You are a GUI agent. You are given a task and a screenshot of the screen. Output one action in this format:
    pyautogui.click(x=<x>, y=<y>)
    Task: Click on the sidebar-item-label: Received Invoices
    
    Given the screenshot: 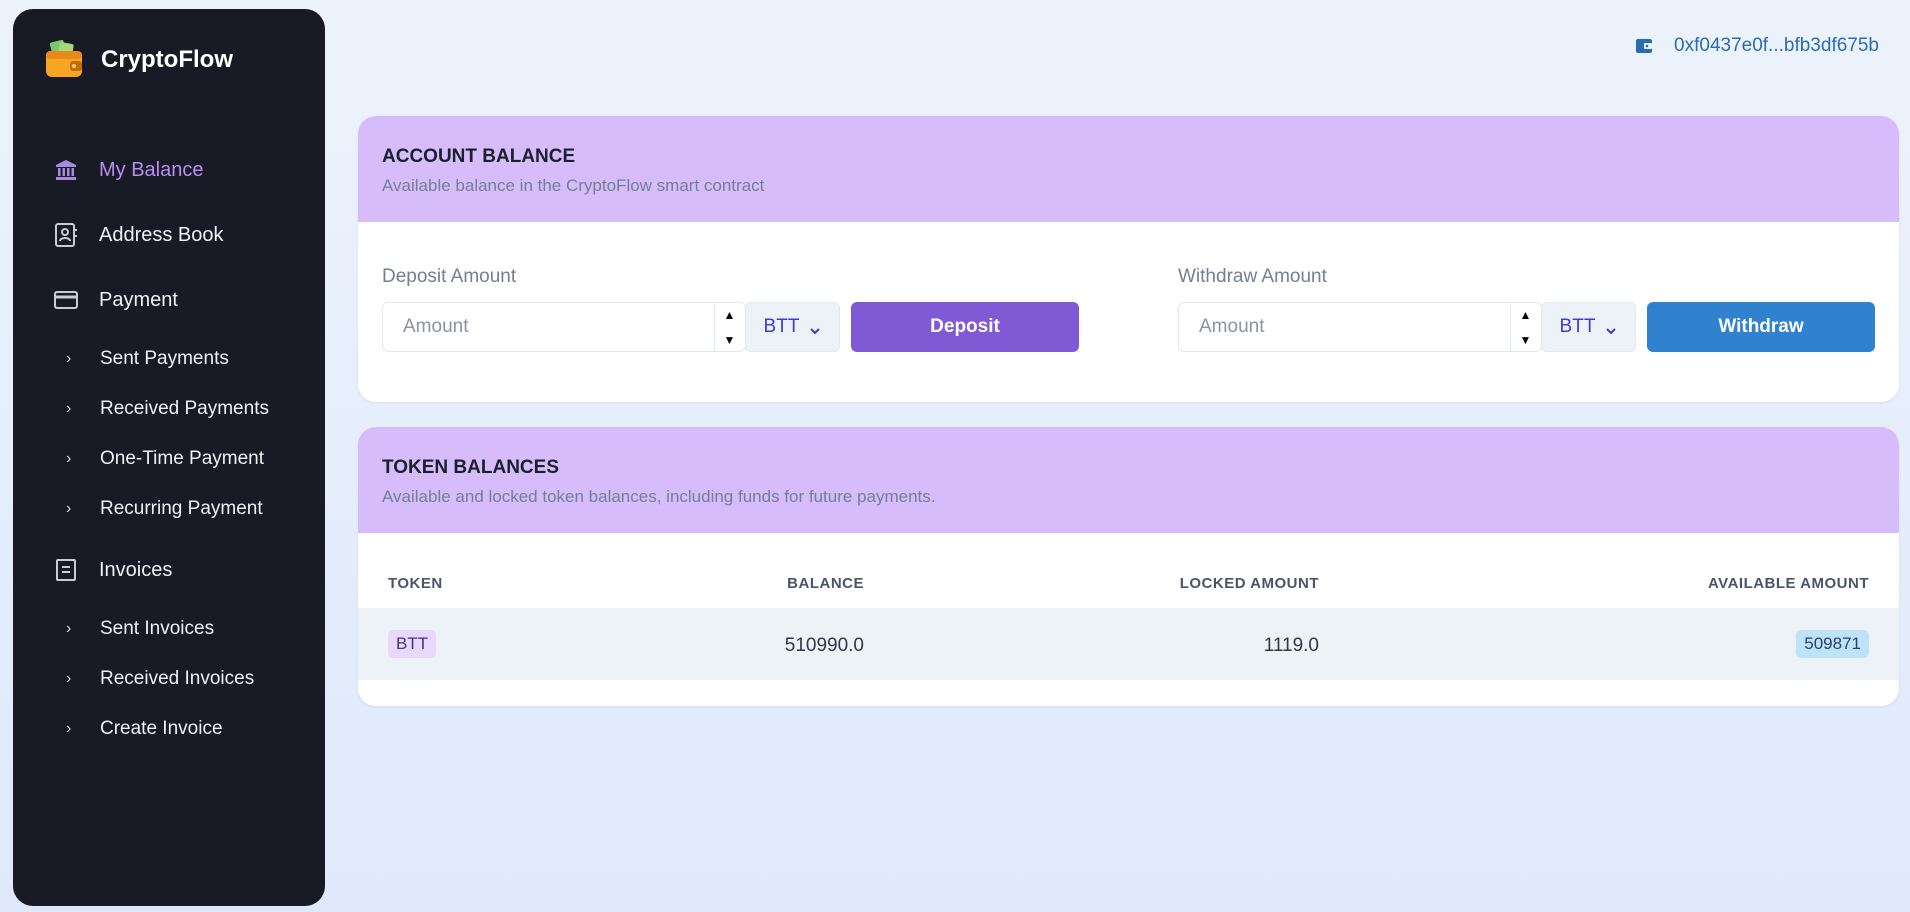 What is the action you would take?
    pyautogui.click(x=177, y=678)
    